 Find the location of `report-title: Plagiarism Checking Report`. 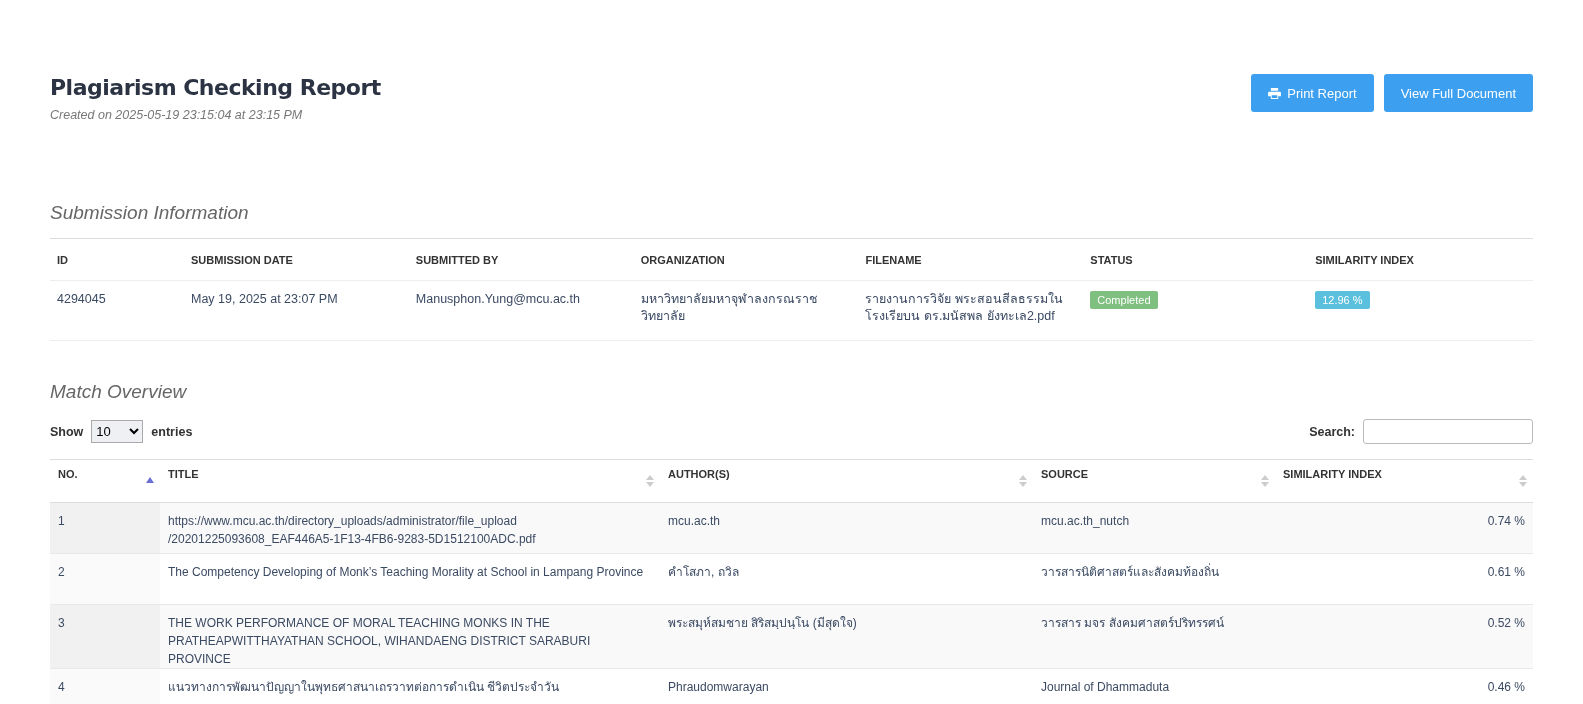

report-title: Plagiarism Checking Report is located at coordinates (215, 87).